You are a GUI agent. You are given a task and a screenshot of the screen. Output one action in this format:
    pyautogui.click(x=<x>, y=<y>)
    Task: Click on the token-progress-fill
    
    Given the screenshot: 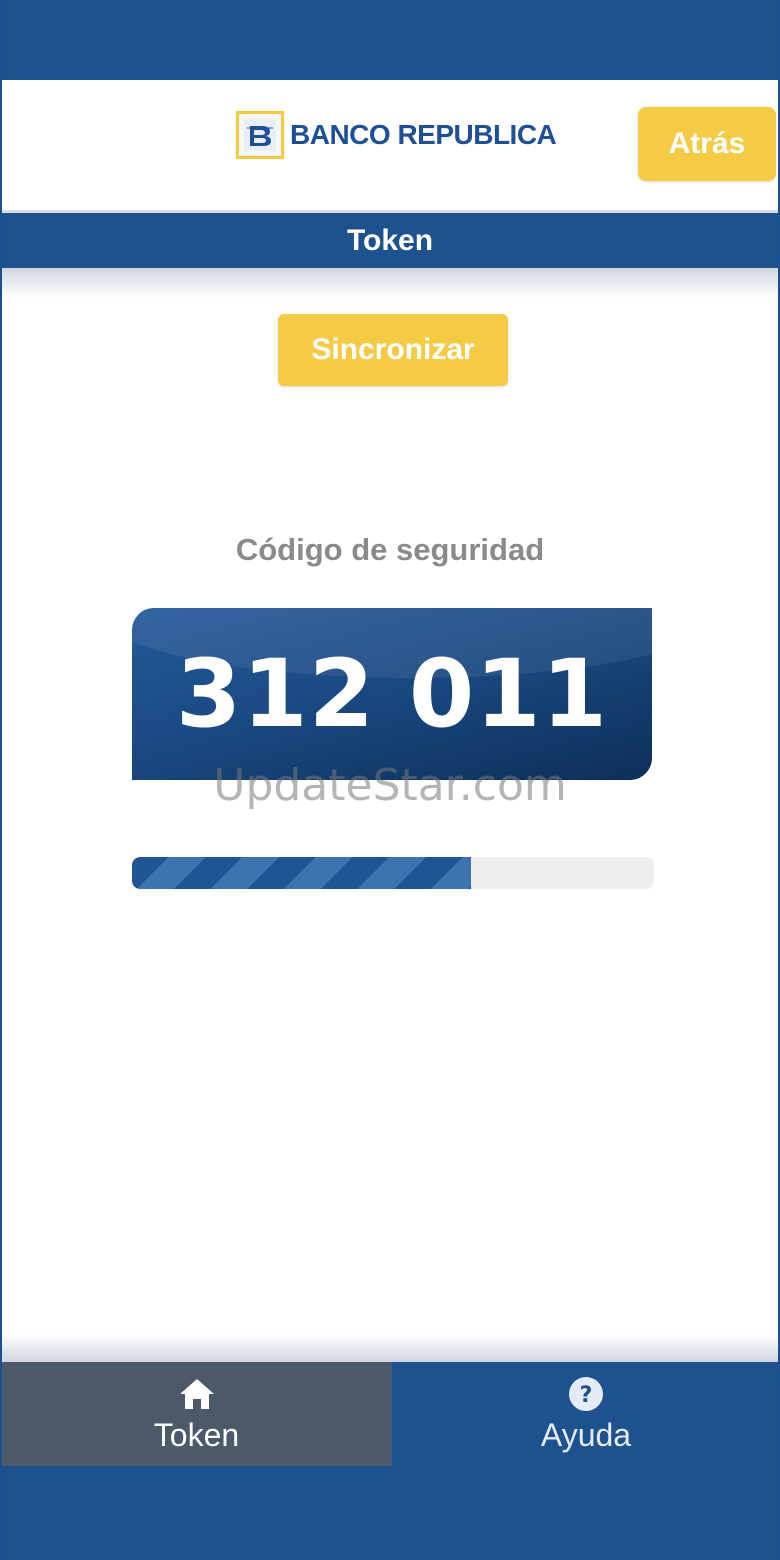 What is the action you would take?
    pyautogui.click(x=302, y=873)
    